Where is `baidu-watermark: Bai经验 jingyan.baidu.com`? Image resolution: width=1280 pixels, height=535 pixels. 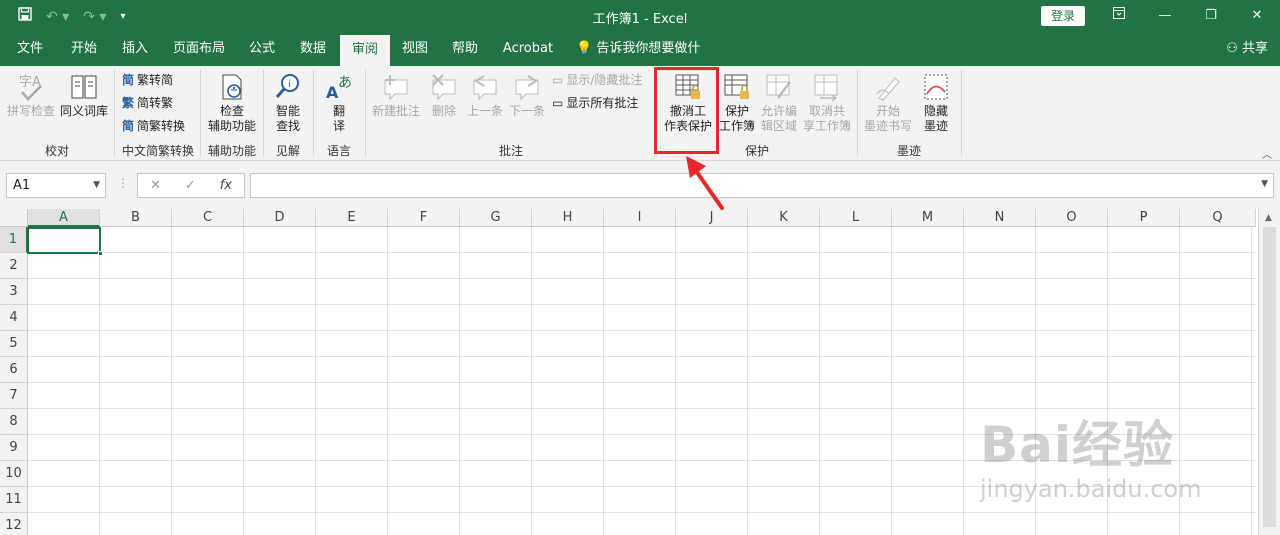
baidu-watermark: Bai经验 jingyan.baidu.com is located at coordinates (1130, 470).